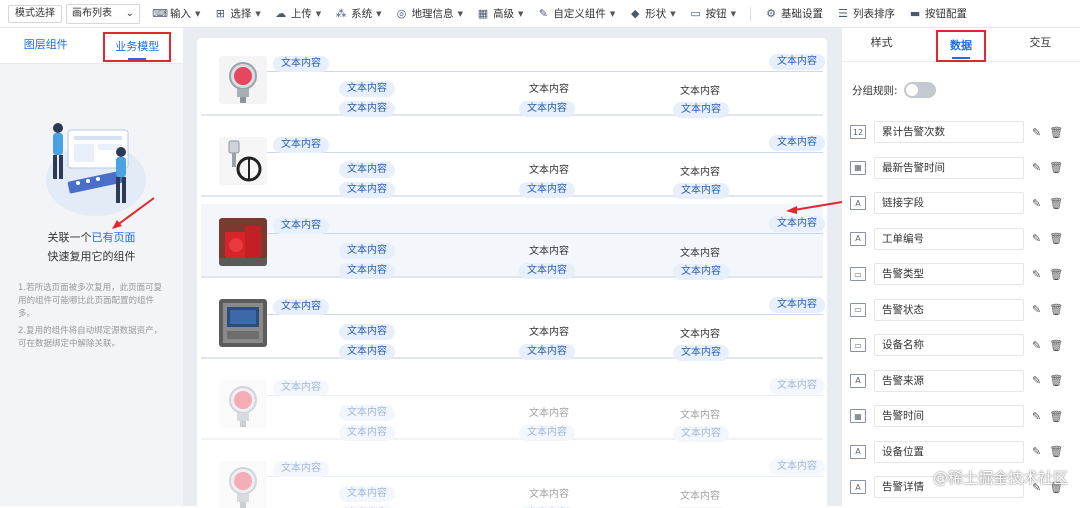  What do you see at coordinates (103, 13) in the screenshot?
I see `canvas-list-select: 画布列表 ⌄` at bounding box center [103, 13].